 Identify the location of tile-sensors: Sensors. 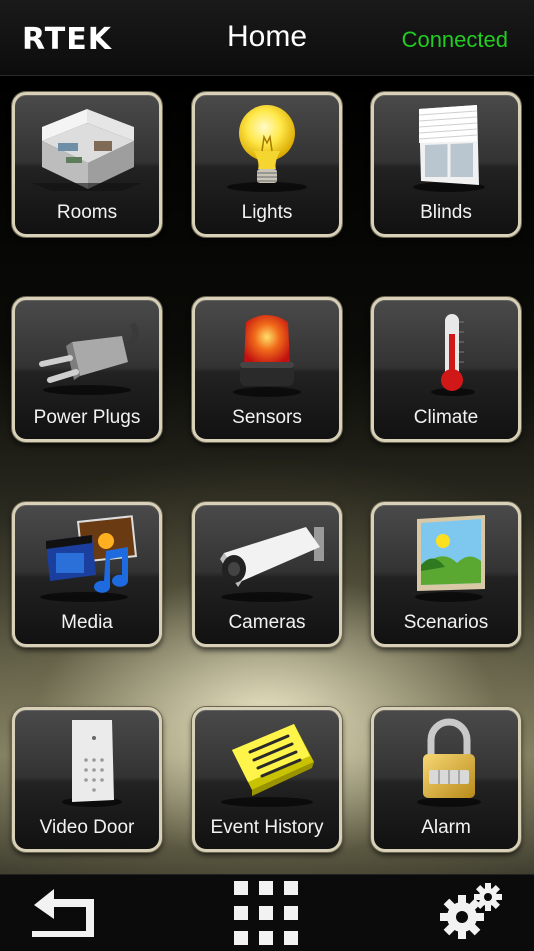
(267, 369).